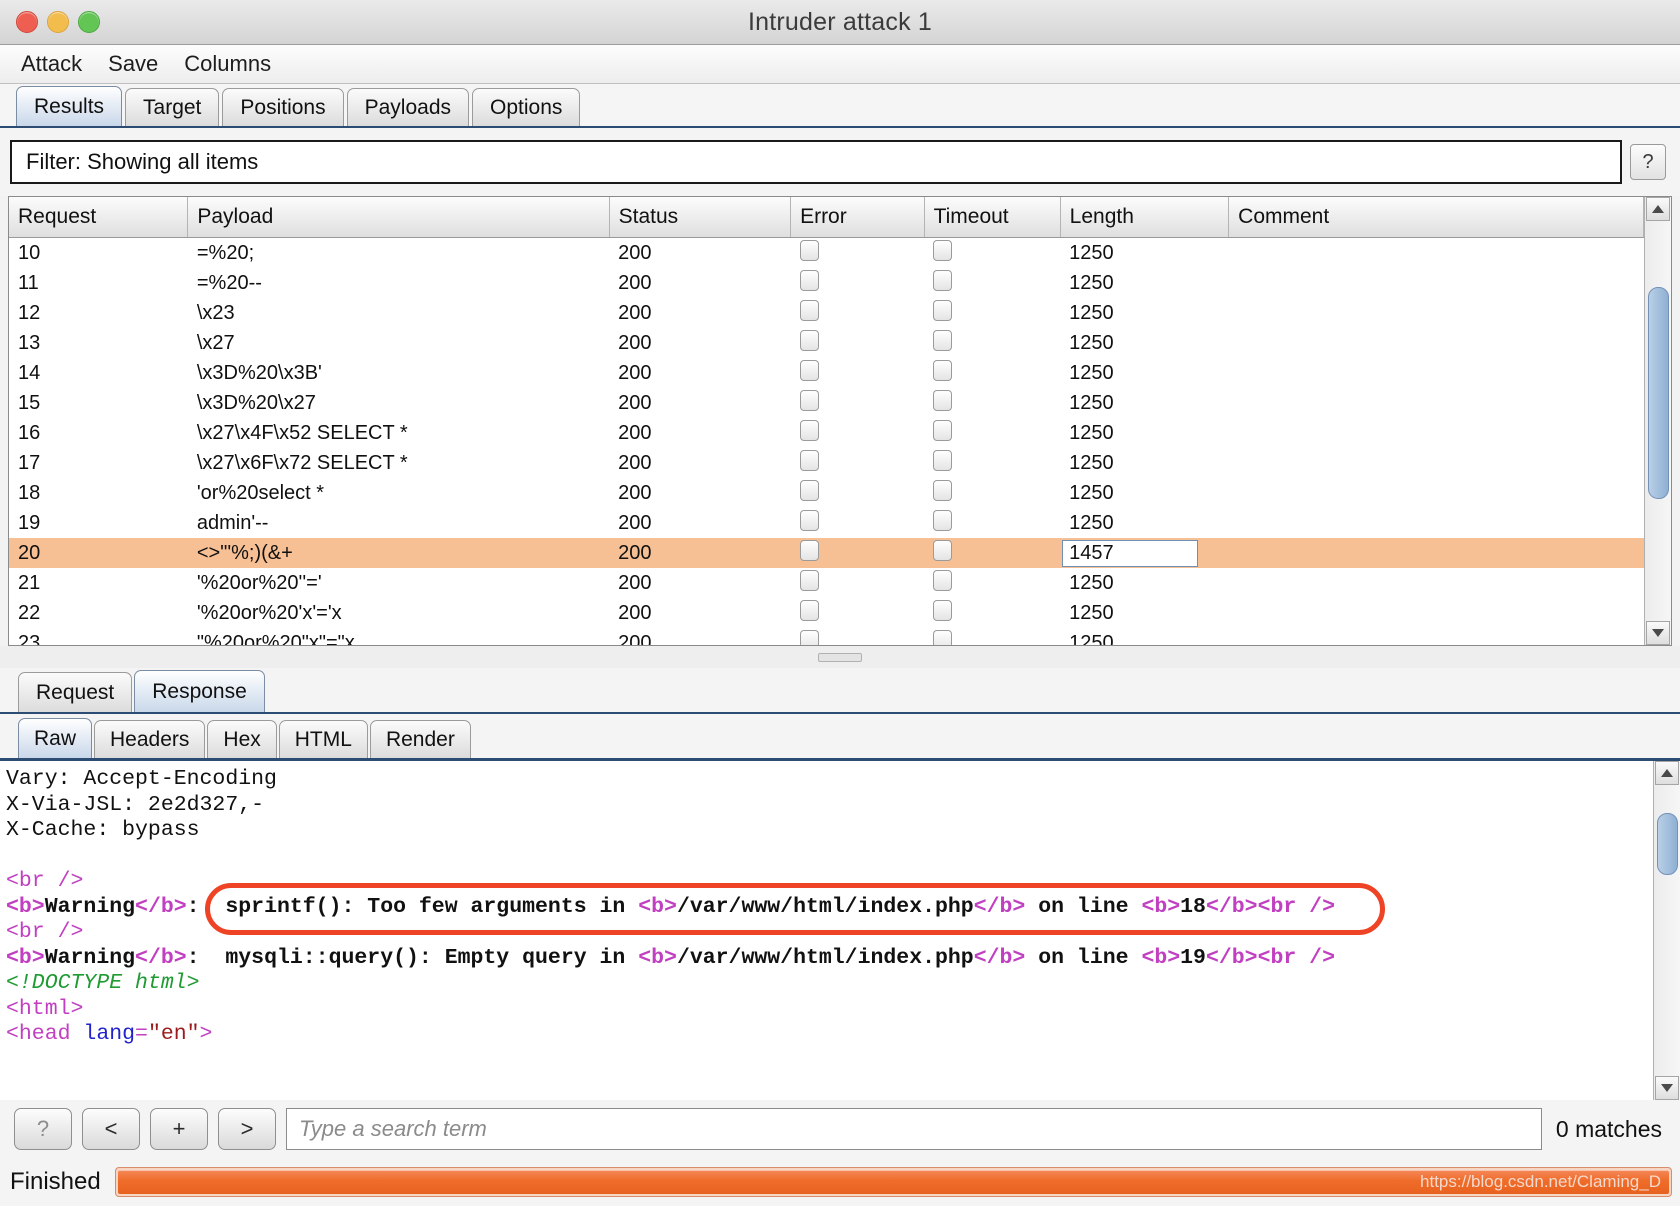 This screenshot has width=1680, height=1206. I want to click on message-tab-strip: Request Response, so click(840, 691).